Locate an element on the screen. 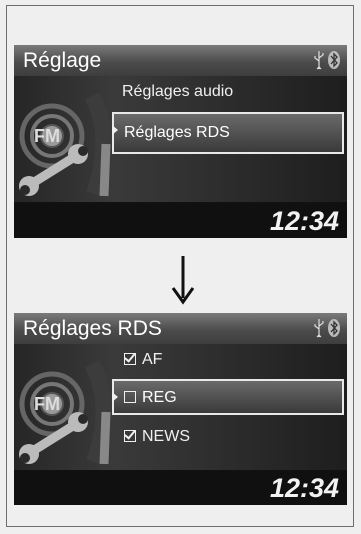  title-bar: Réglages RDS is located at coordinates (180, 328).